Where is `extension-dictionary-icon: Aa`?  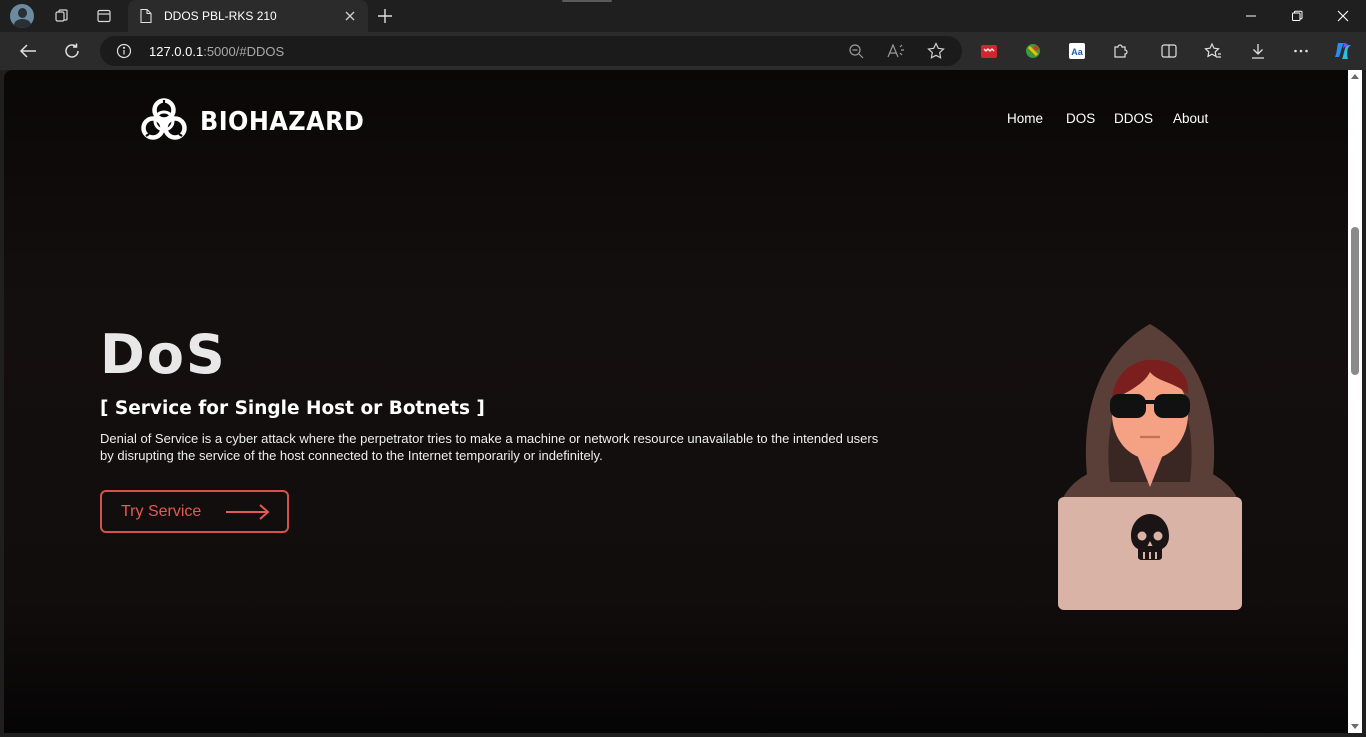
extension-dictionary-icon: Aa is located at coordinates (1077, 51).